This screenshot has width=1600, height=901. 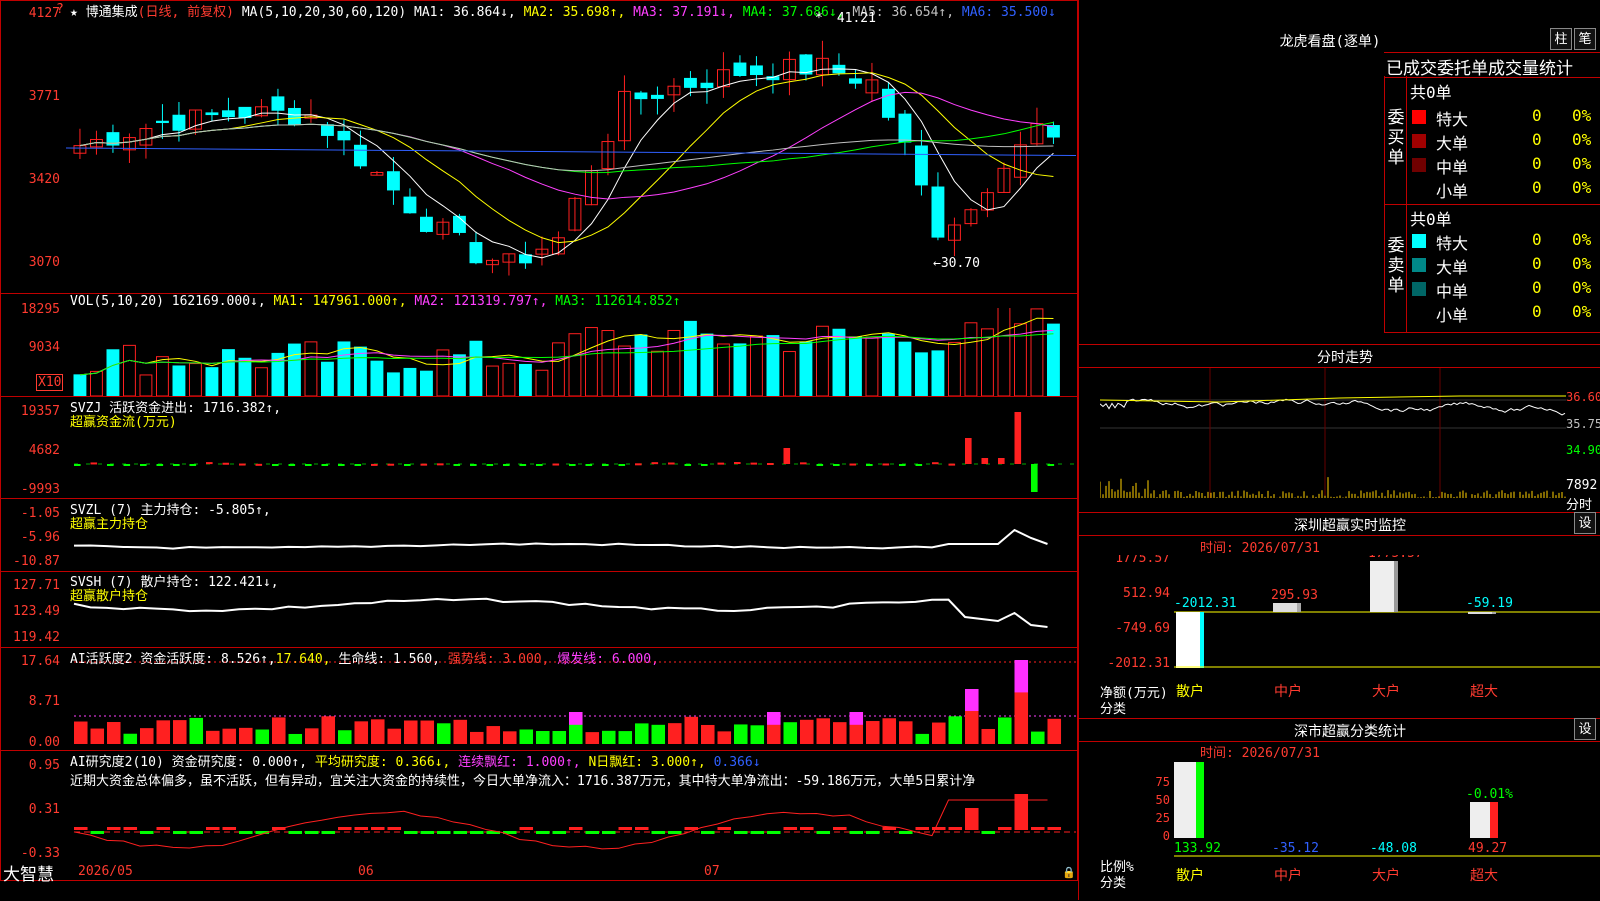 I want to click on menu-icon: ?, so click(x=60, y=9).